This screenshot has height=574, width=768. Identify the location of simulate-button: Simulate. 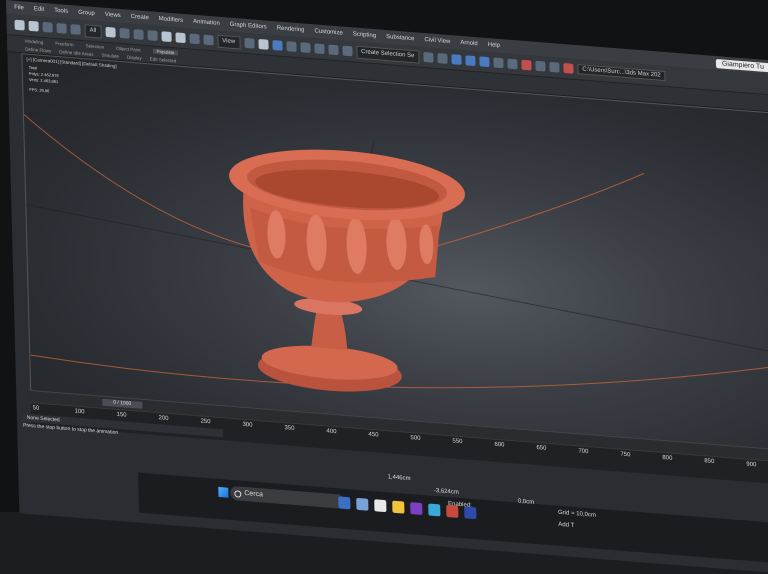
(110, 55).